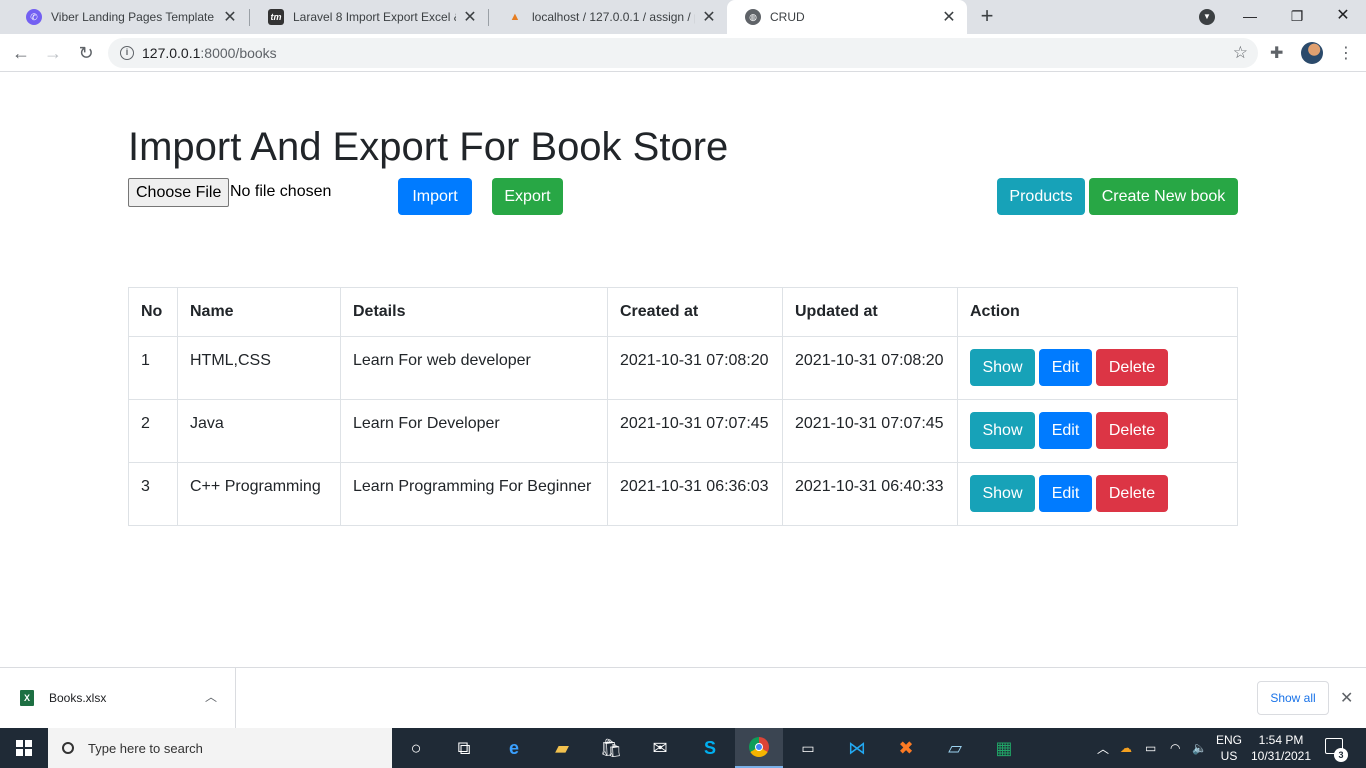  What do you see at coordinates (1150, 748) in the screenshot?
I see `battery-icon: ▭` at bounding box center [1150, 748].